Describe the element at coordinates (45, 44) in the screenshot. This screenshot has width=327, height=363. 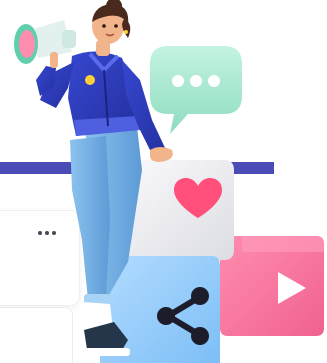
I see `megaphone-icon` at that location.